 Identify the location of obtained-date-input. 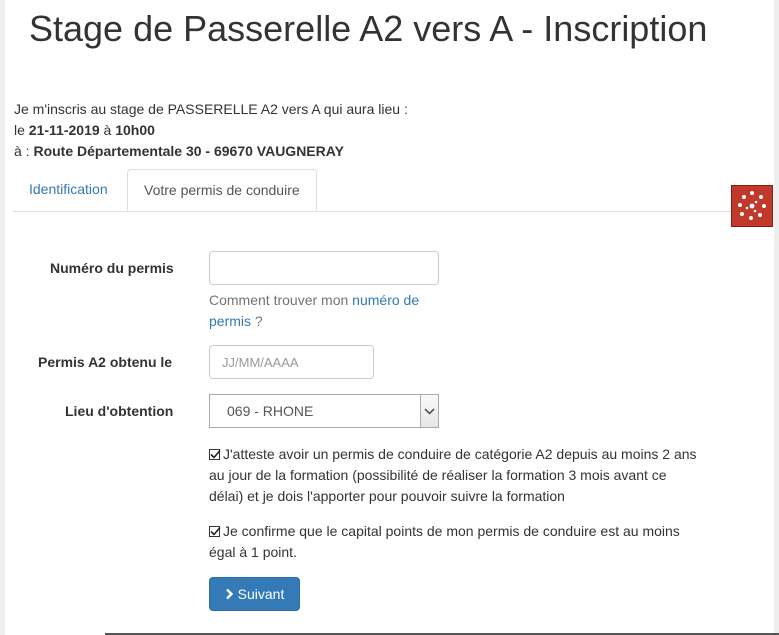
(291, 362).